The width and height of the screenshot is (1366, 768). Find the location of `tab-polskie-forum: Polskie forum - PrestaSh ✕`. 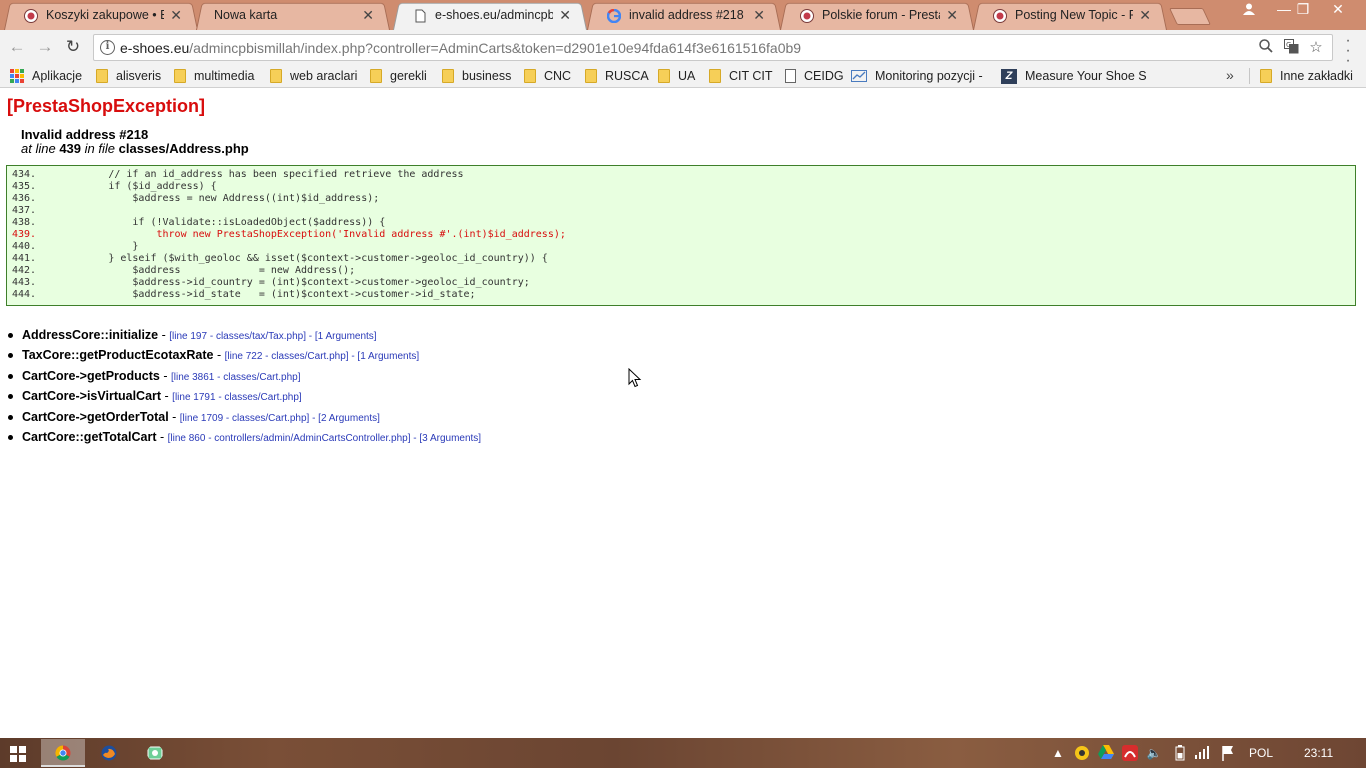

tab-polskie-forum: Polskie forum - PrestaSh ✕ is located at coordinates (877, 16).